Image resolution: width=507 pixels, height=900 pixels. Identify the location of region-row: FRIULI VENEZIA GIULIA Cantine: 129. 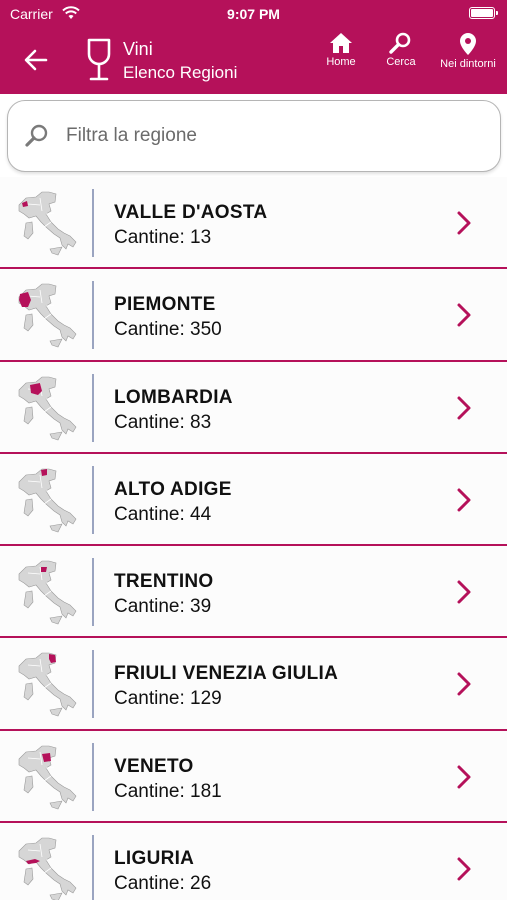
(253, 684).